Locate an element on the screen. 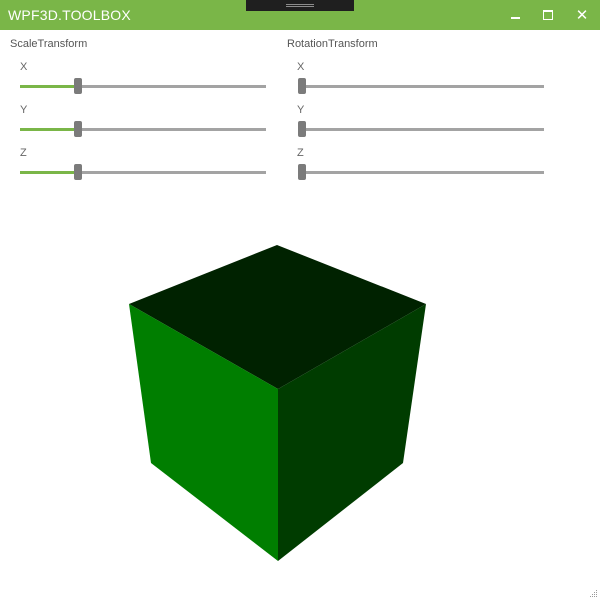 This screenshot has width=600, height=600. drag-grip is located at coordinates (300, 5).